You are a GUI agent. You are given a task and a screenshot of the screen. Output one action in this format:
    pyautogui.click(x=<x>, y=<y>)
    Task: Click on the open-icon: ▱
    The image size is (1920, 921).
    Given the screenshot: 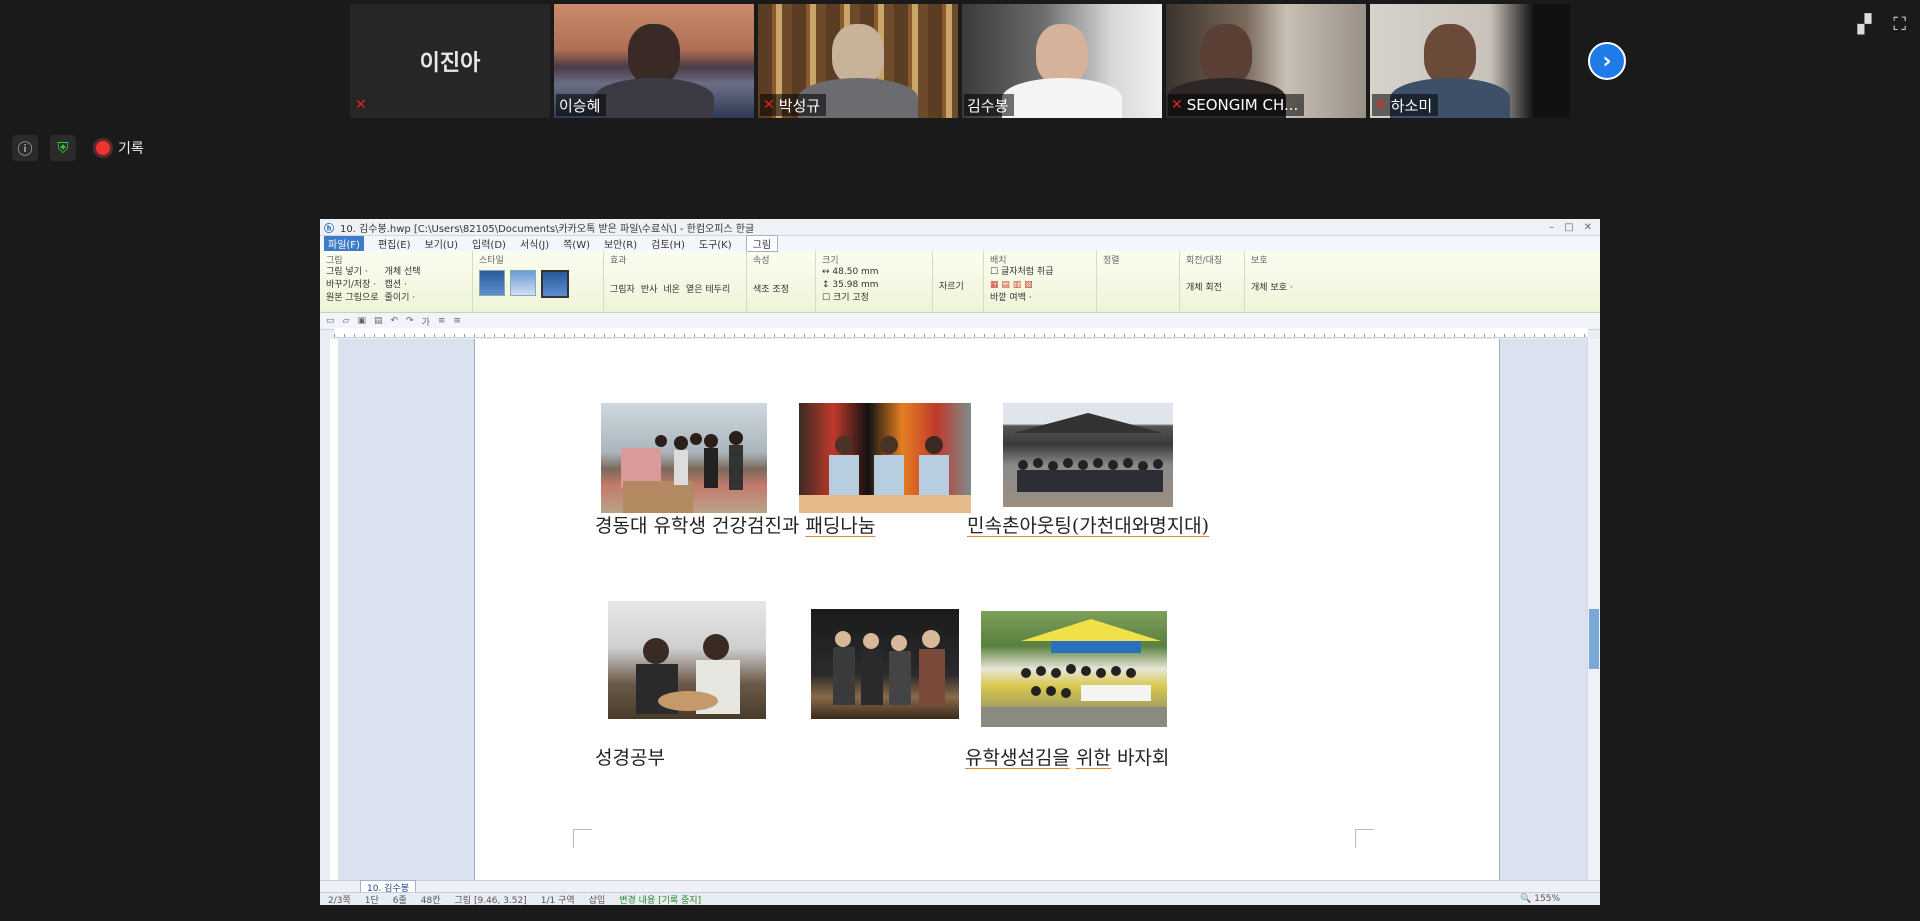 What is the action you would take?
    pyautogui.click(x=346, y=321)
    